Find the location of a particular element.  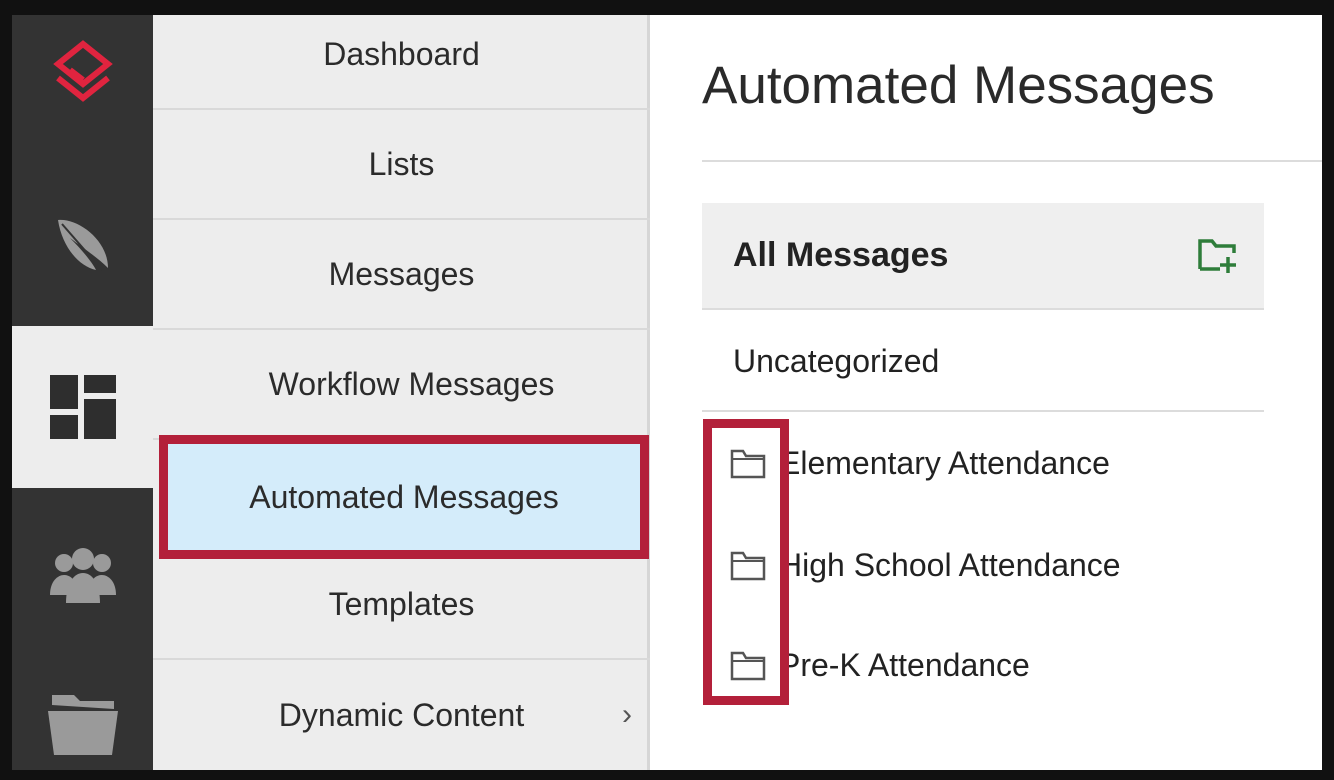

all-messages-row: All Messages is located at coordinates (983, 256).